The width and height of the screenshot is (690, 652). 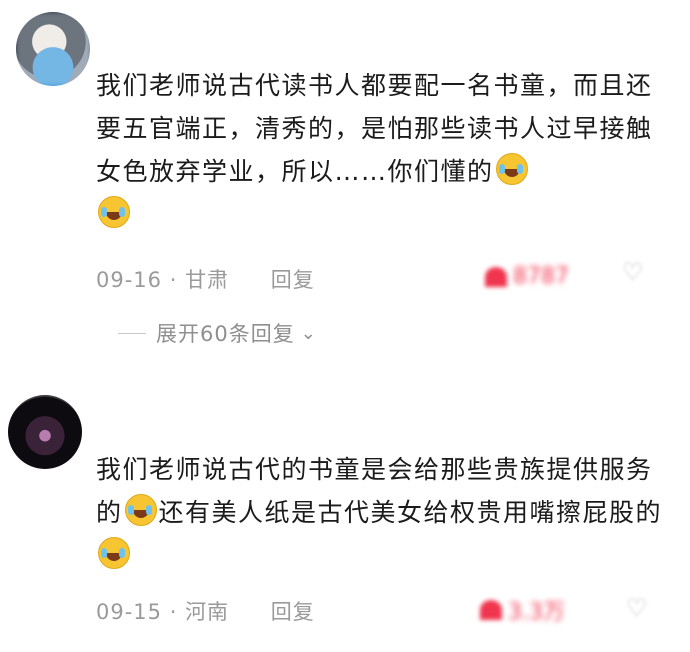 I want to click on comment-text-part: 还有美人纸是古代美女给权贵用嘴擦屁股的, so click(x=410, y=512).